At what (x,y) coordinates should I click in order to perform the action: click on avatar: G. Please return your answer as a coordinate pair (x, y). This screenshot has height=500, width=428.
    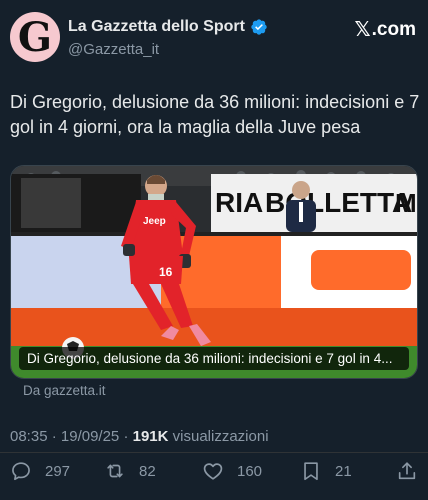
    Looking at the image, I should click on (35, 37).